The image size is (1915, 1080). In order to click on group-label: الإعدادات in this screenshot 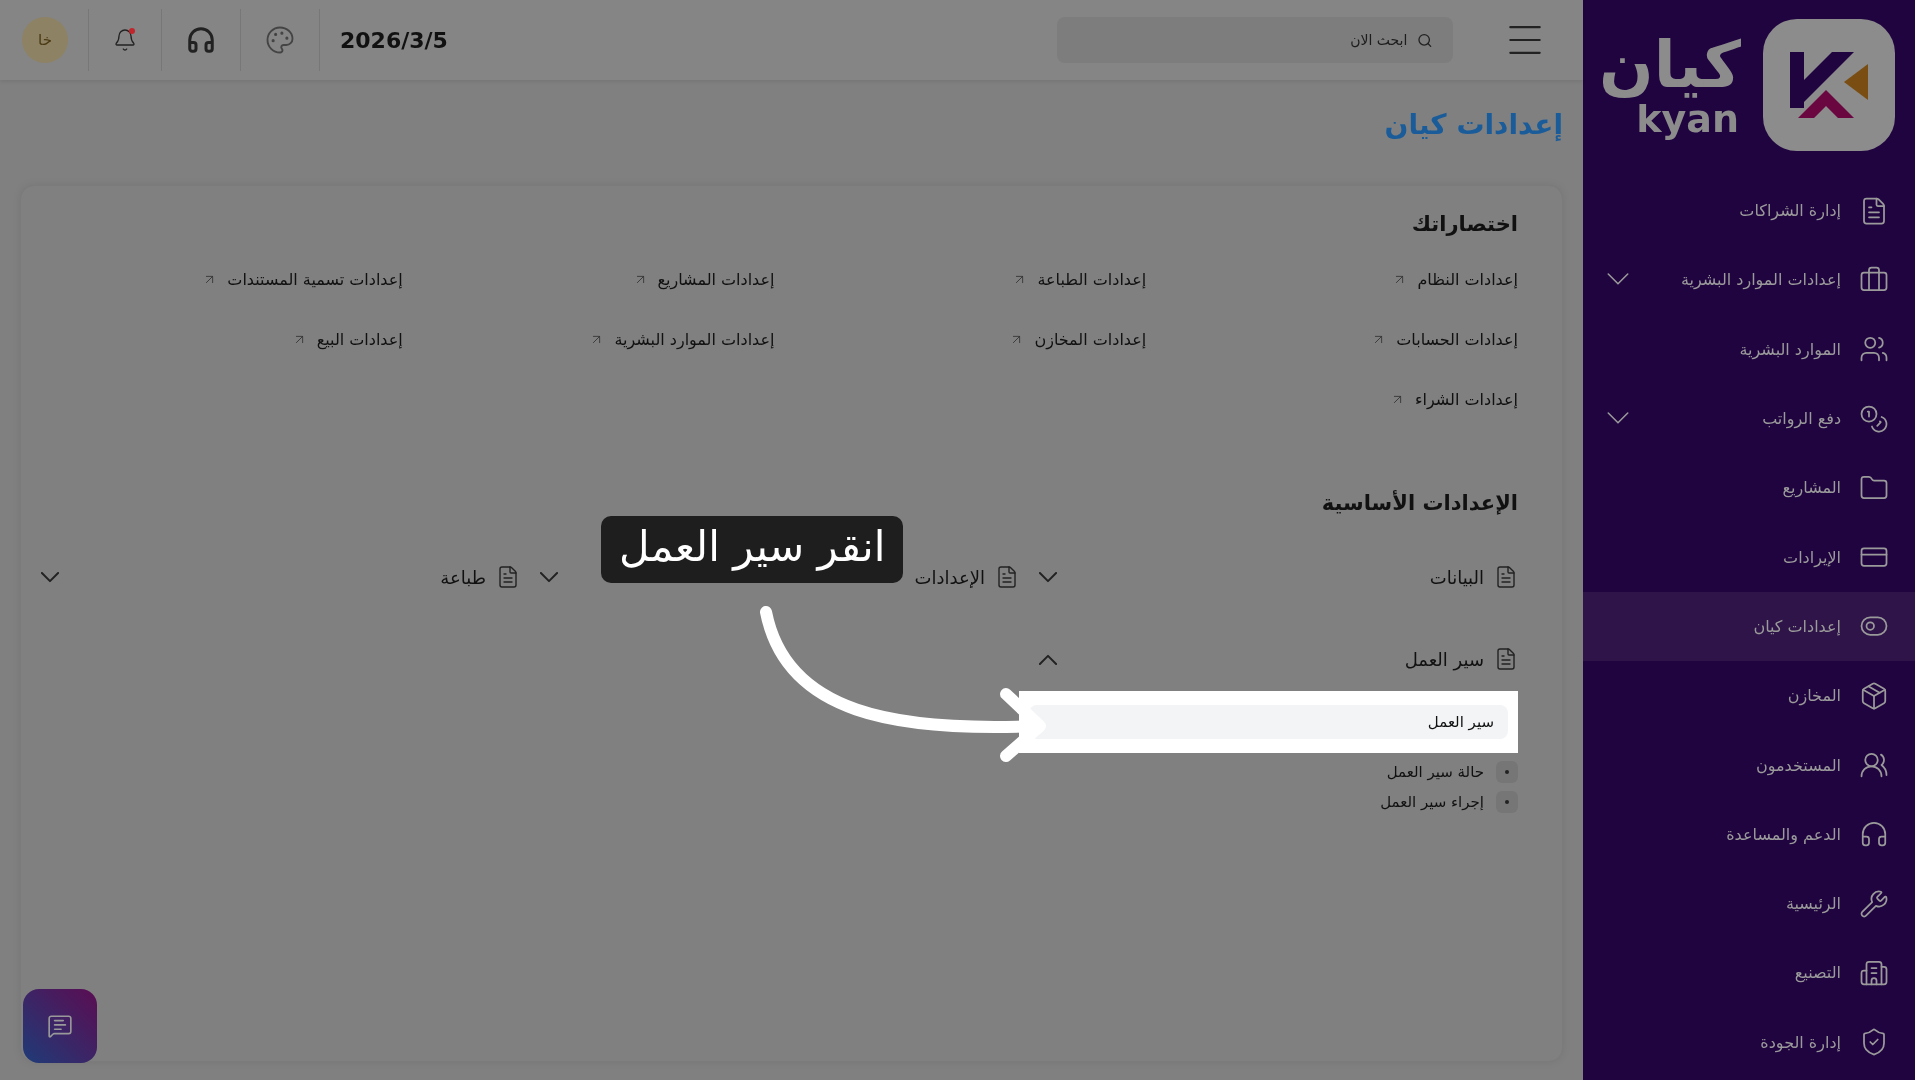, I will do `click(949, 577)`.